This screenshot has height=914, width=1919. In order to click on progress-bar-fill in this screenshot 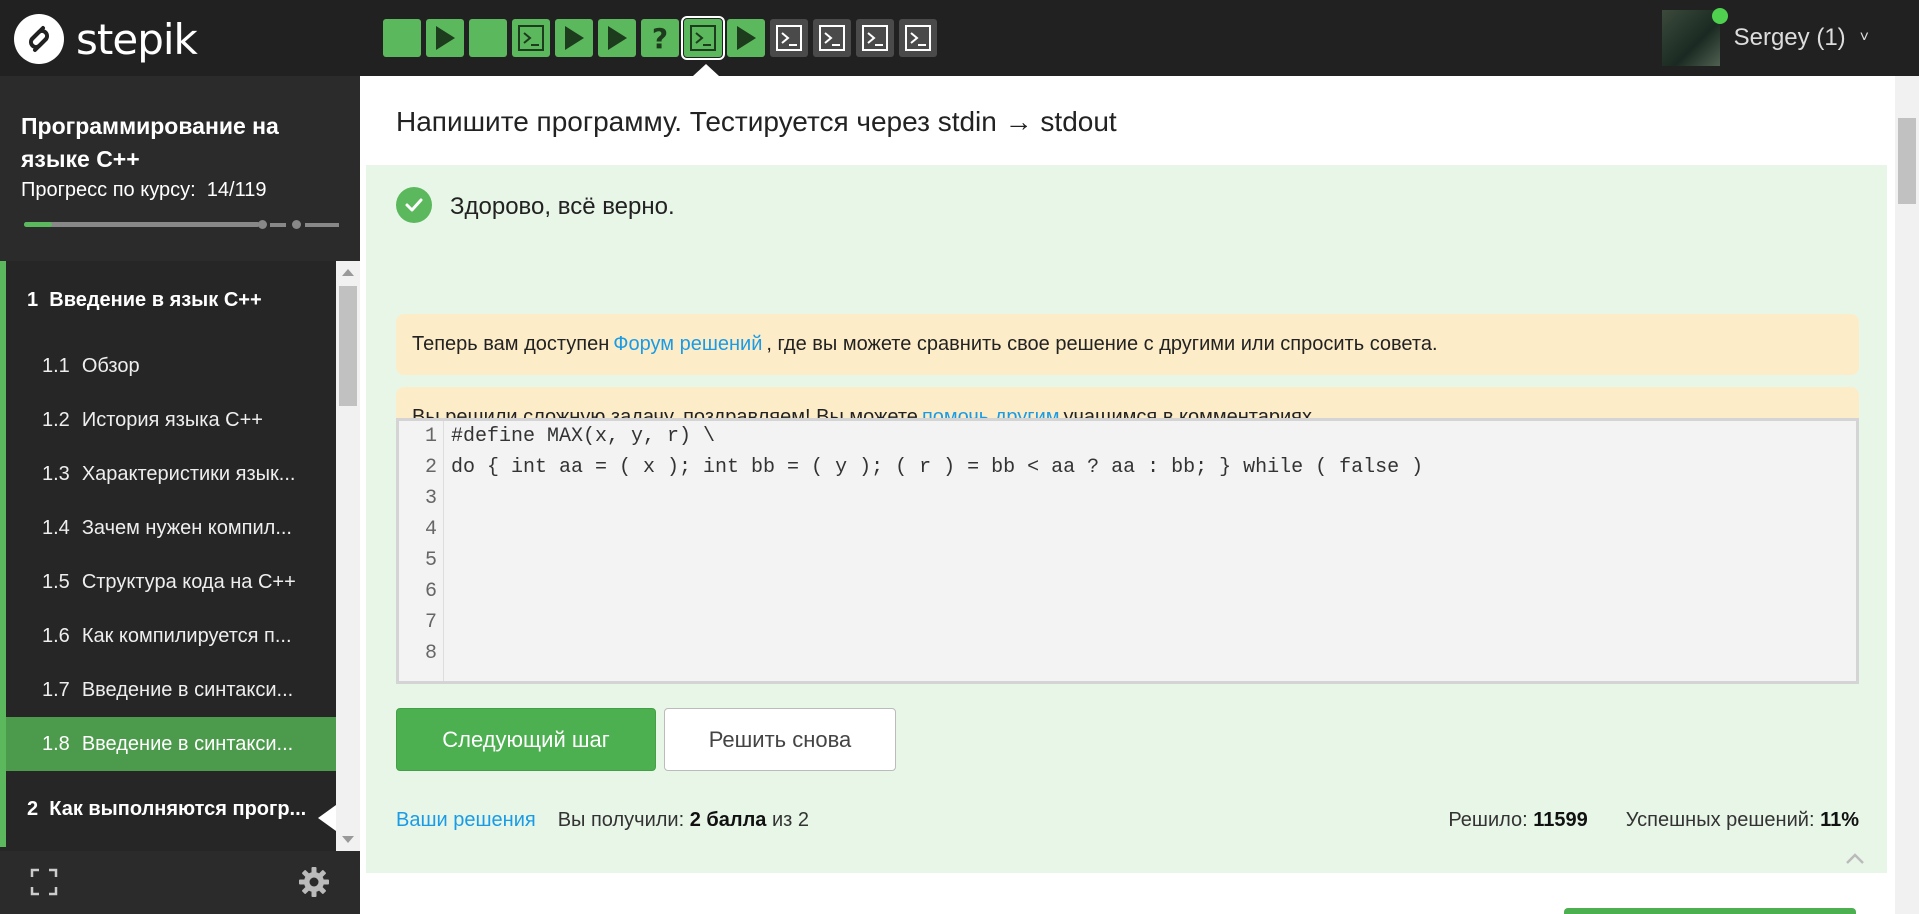, I will do `click(38, 224)`.